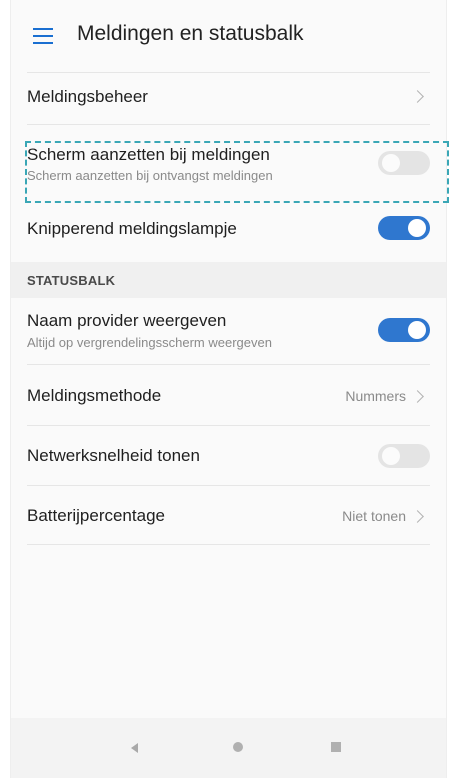 The height and width of the screenshot is (778, 451). Describe the element at coordinates (132, 228) in the screenshot. I see `row-label: Knipperend meldingslampje` at that location.